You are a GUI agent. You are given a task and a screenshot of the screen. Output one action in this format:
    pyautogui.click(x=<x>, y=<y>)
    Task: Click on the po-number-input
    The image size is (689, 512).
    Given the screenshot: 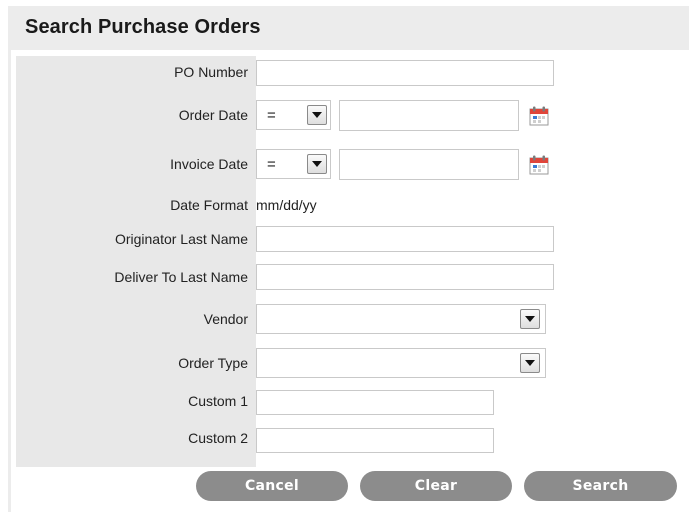 What is the action you would take?
    pyautogui.click(x=405, y=73)
    